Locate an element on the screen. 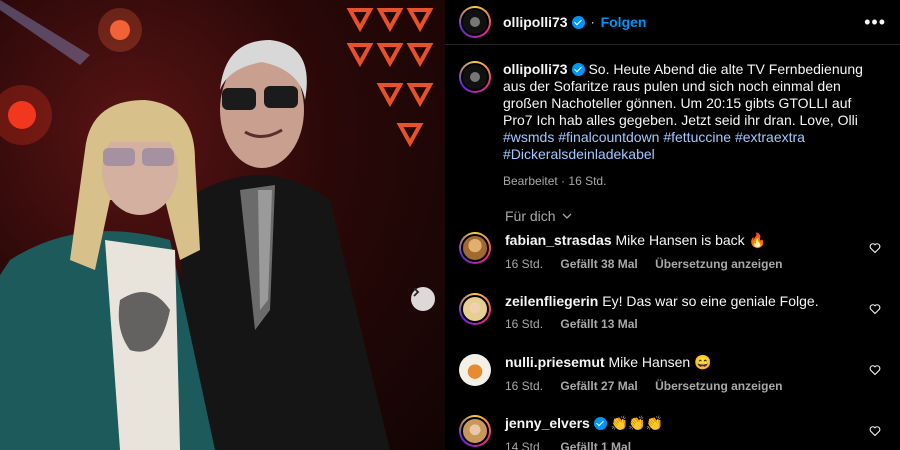 The width and height of the screenshot is (900, 450). chevron-right-icon is located at coordinates (416, 292).